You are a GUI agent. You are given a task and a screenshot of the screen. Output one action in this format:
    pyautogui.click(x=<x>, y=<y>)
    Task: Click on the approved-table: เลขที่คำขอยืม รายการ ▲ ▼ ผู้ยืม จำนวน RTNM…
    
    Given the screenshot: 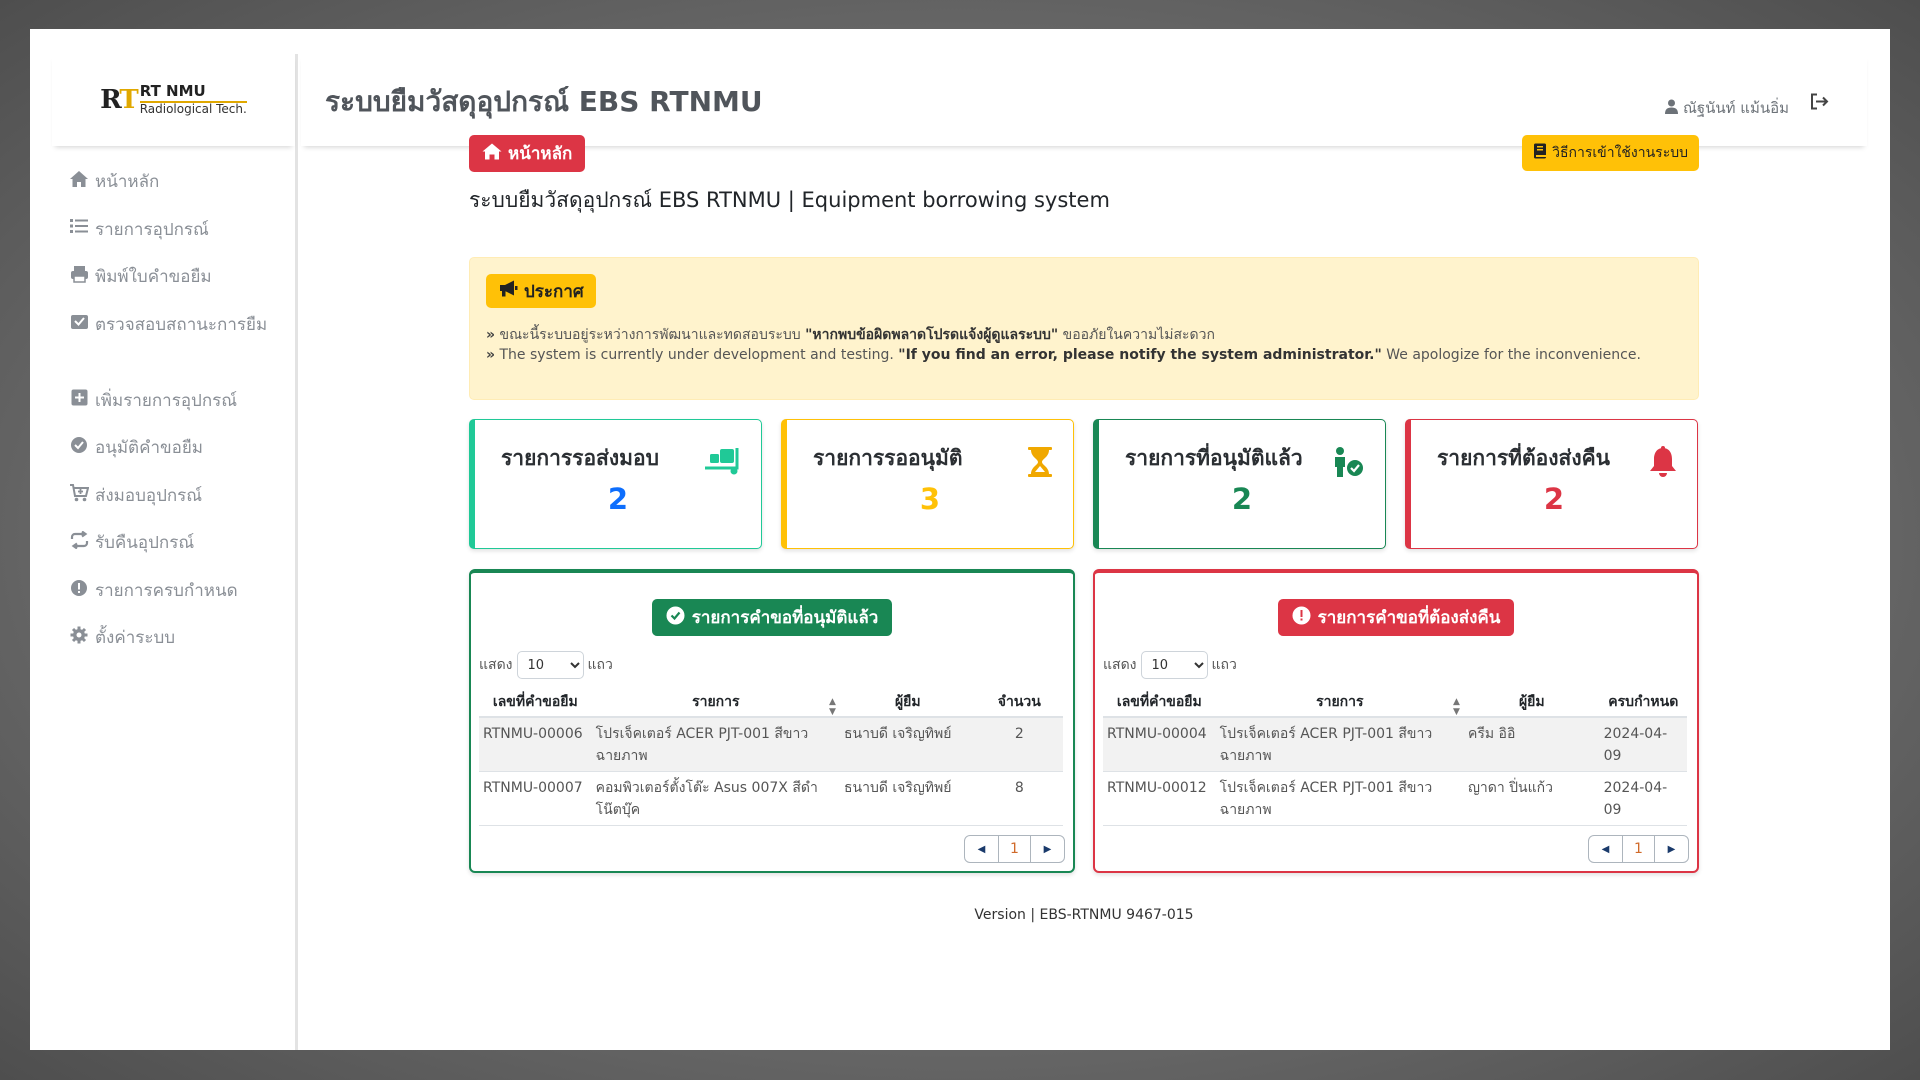 What is the action you would take?
    pyautogui.click(x=771, y=756)
    